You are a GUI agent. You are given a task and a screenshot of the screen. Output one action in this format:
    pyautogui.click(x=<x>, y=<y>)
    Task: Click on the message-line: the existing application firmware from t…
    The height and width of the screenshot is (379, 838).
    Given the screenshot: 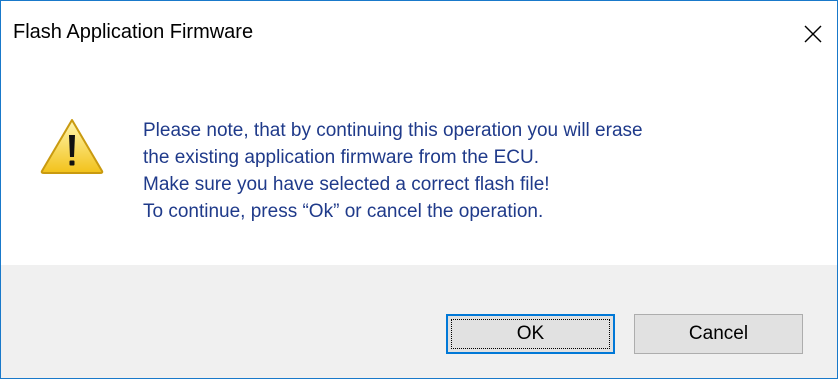 What is the action you would take?
    pyautogui.click(x=341, y=157)
    